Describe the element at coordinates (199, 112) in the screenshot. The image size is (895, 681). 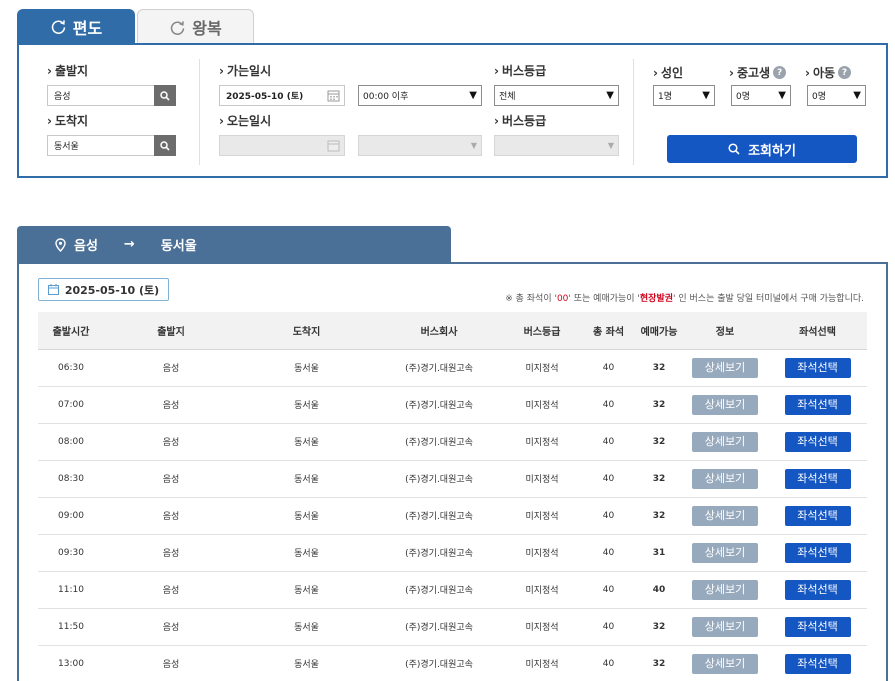
I see `divider` at that location.